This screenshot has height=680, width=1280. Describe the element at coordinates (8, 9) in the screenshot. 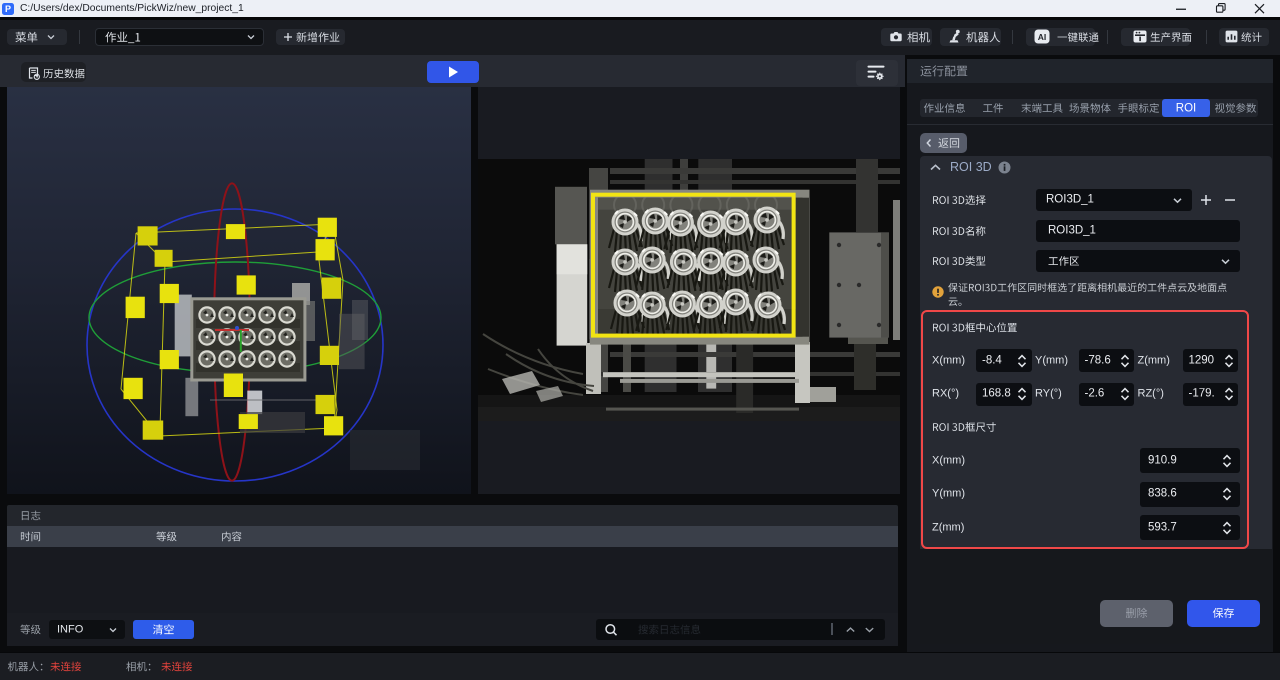

I see `svg-text: P` at that location.